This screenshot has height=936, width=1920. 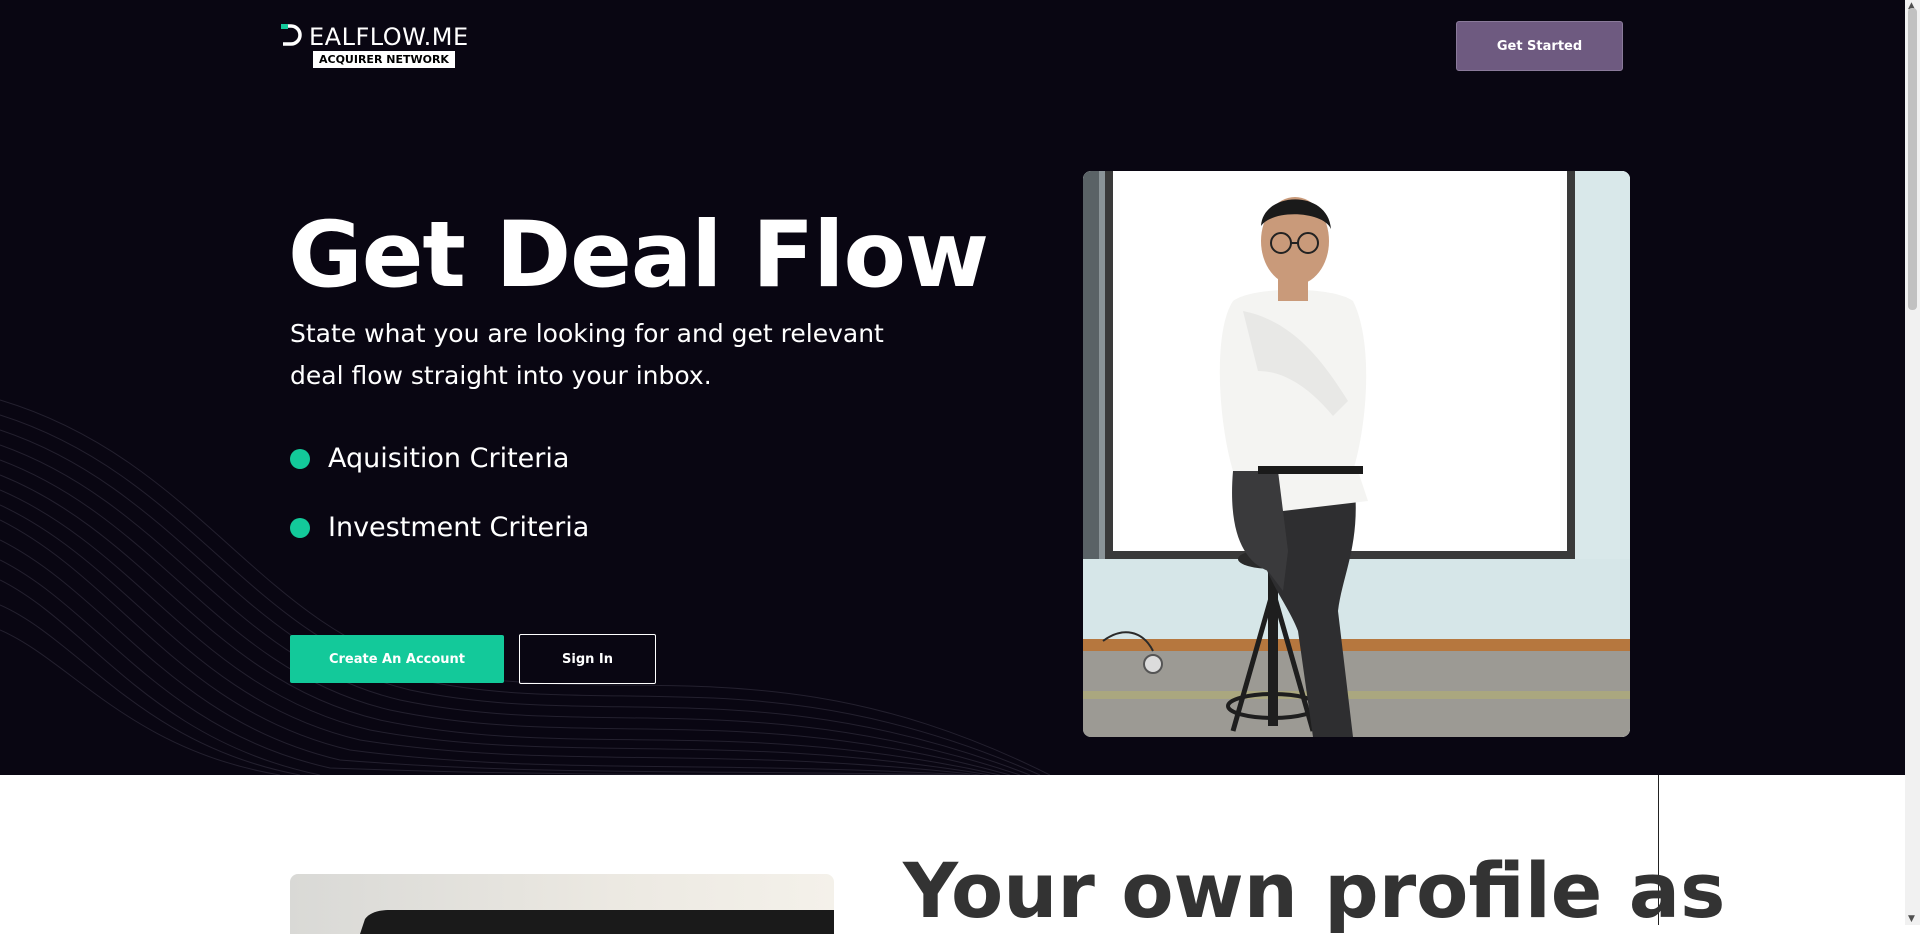 What do you see at coordinates (389, 37) in the screenshot?
I see `logo-text: EALFLOW.ME` at bounding box center [389, 37].